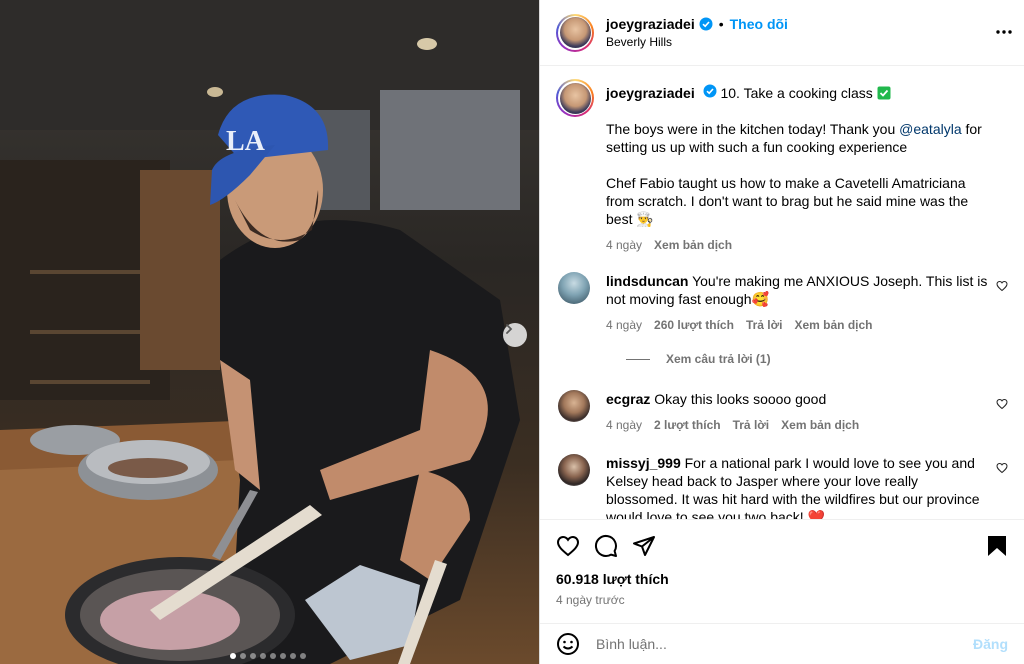  What do you see at coordinates (575, 98) in the screenshot?
I see `caption-author-avatar` at bounding box center [575, 98].